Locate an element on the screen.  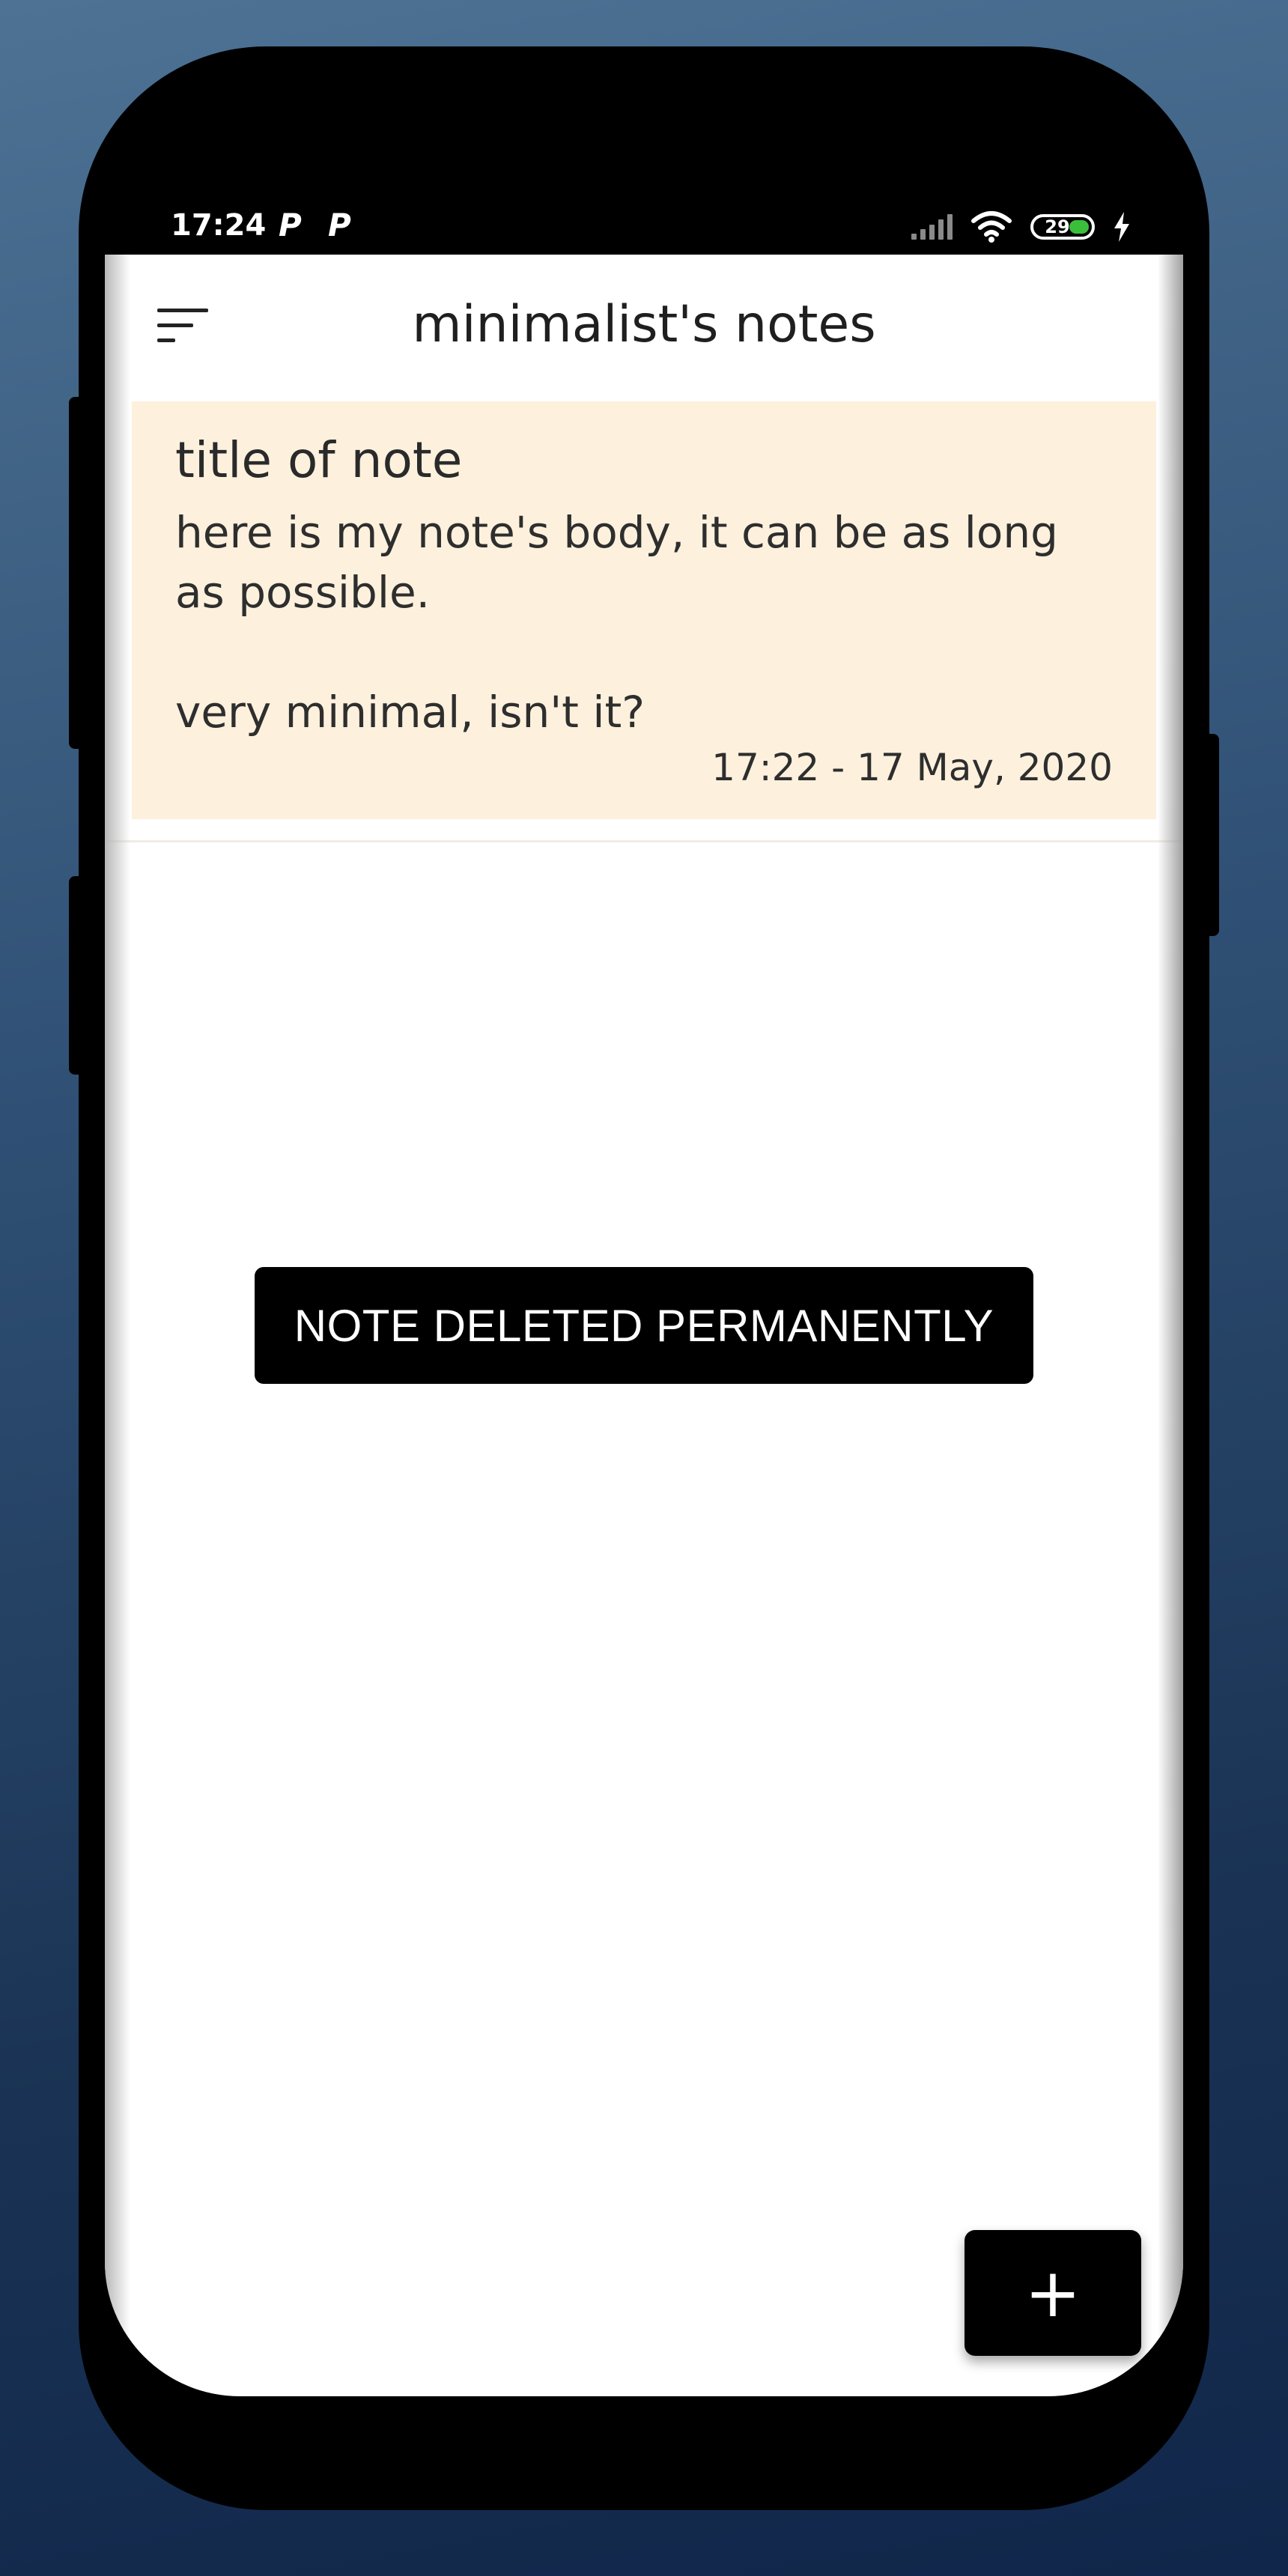
status-icons: 29 is located at coordinates (1021, 227).